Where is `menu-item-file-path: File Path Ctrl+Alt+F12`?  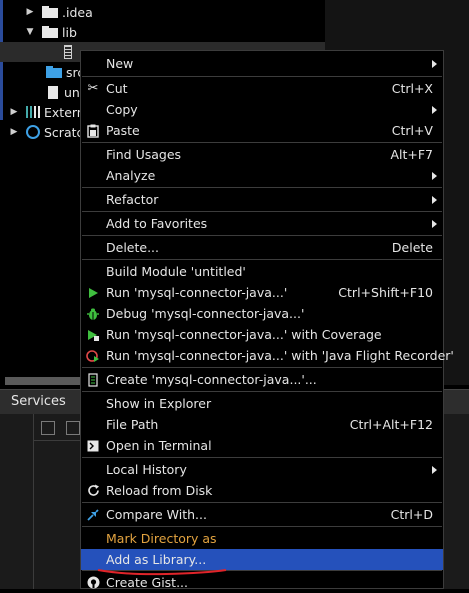 menu-item-file-path: File Path Ctrl+Alt+F12 is located at coordinates (262, 424).